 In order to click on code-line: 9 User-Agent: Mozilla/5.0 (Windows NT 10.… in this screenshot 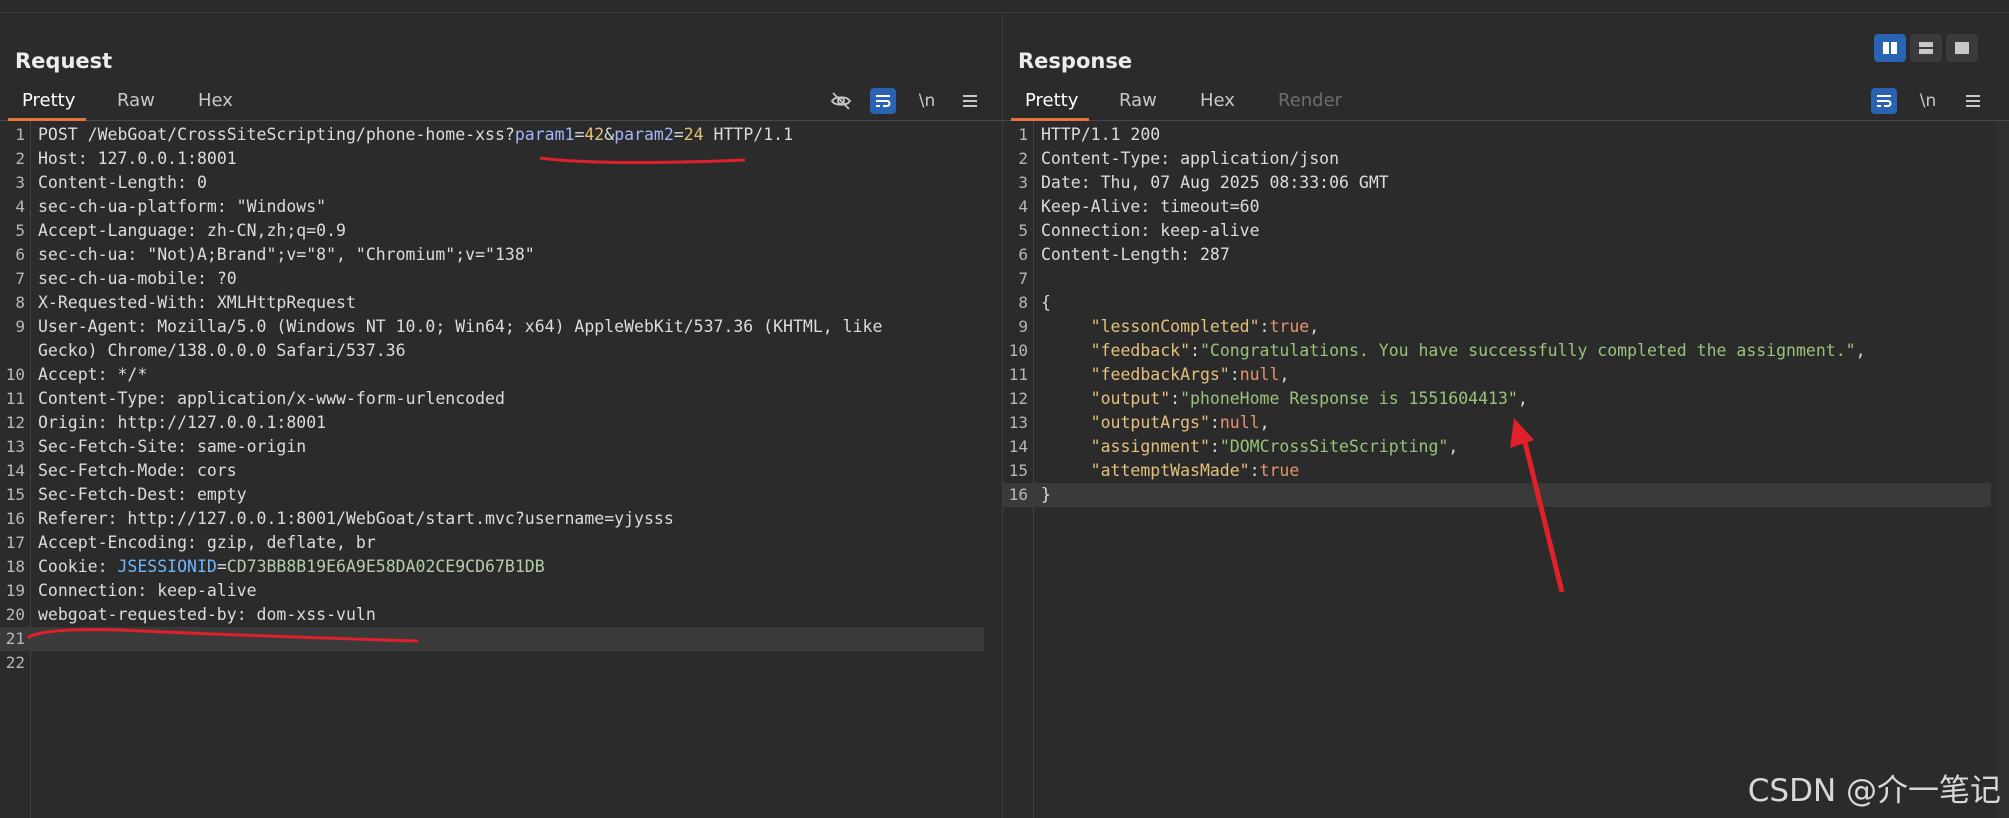, I will do `click(492, 327)`.